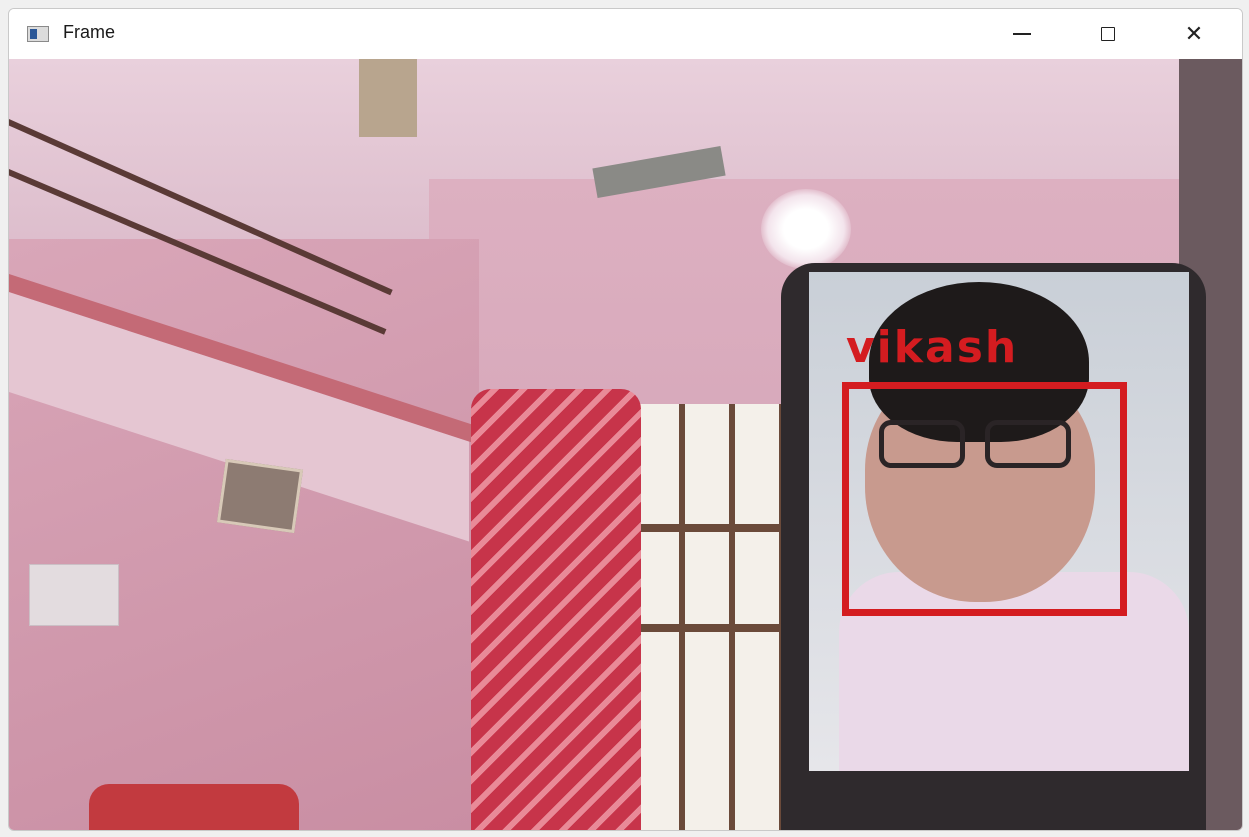 Image resolution: width=1249 pixels, height=837 pixels. I want to click on close-button: ✕, so click(1194, 34).